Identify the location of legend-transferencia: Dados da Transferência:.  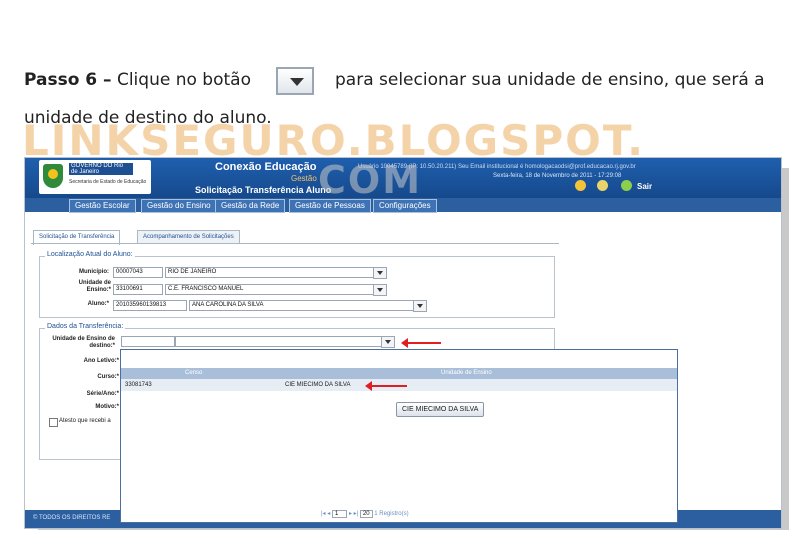
(85, 326).